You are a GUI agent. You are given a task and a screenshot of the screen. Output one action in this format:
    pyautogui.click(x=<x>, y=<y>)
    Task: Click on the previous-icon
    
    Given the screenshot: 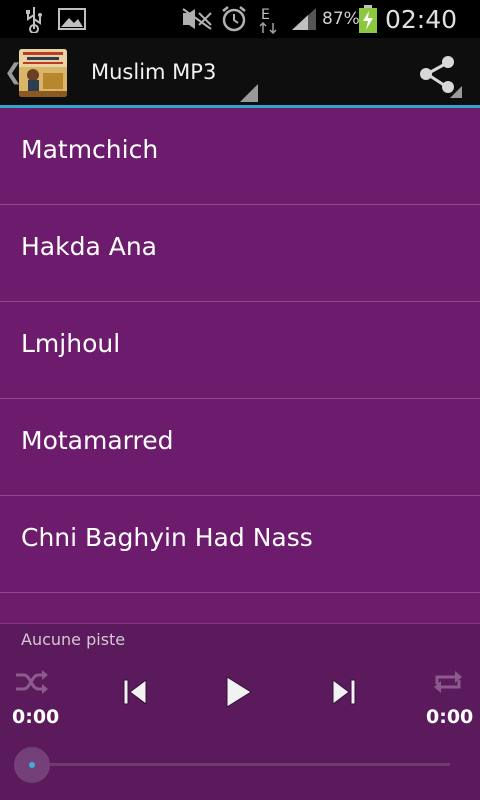 What is the action you would take?
    pyautogui.click(x=135, y=692)
    